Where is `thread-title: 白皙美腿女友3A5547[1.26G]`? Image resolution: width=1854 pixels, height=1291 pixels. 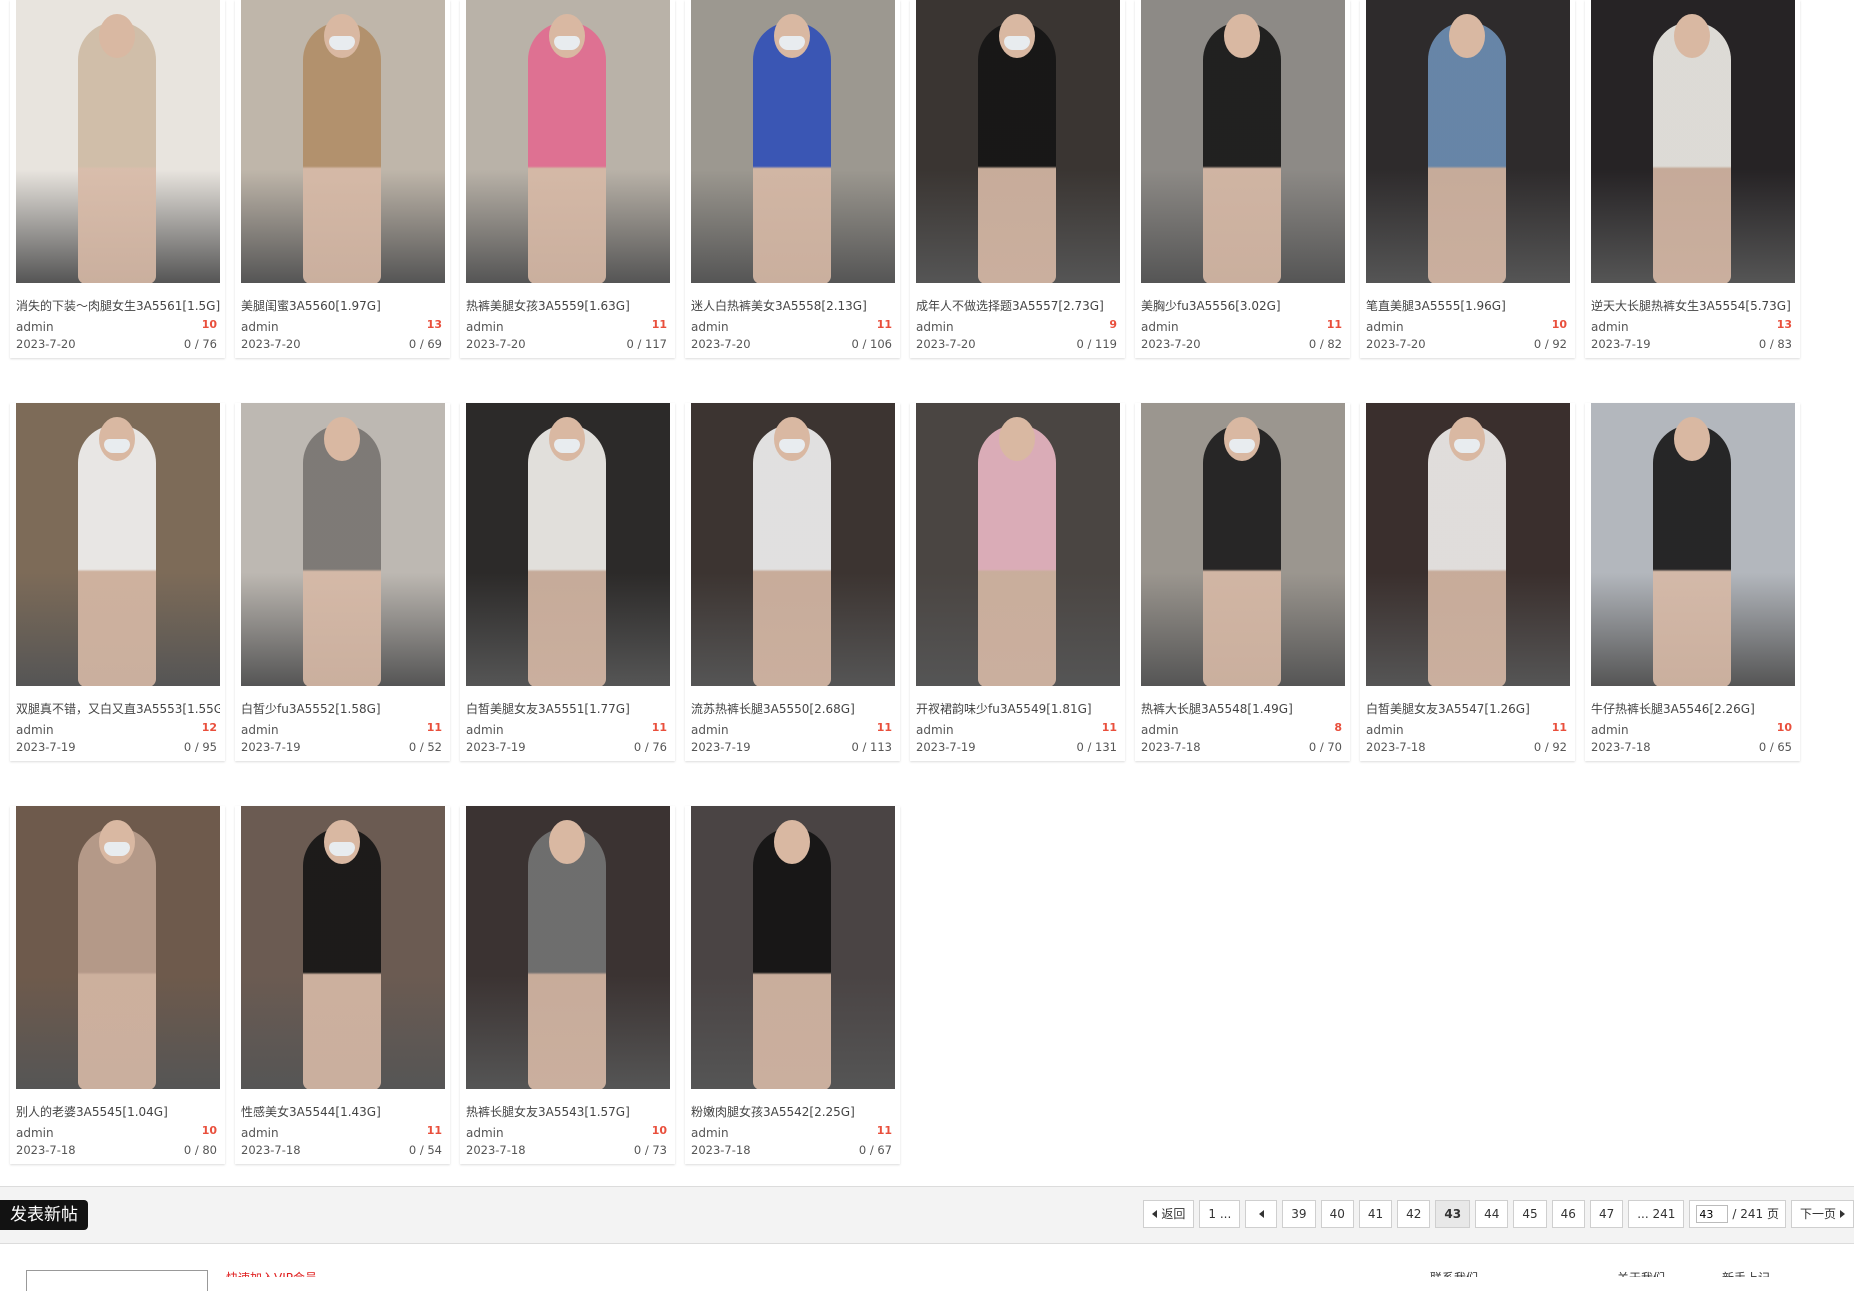
thread-title: 白皙美腿女友3A5547[1.26G] is located at coordinates (1468, 708).